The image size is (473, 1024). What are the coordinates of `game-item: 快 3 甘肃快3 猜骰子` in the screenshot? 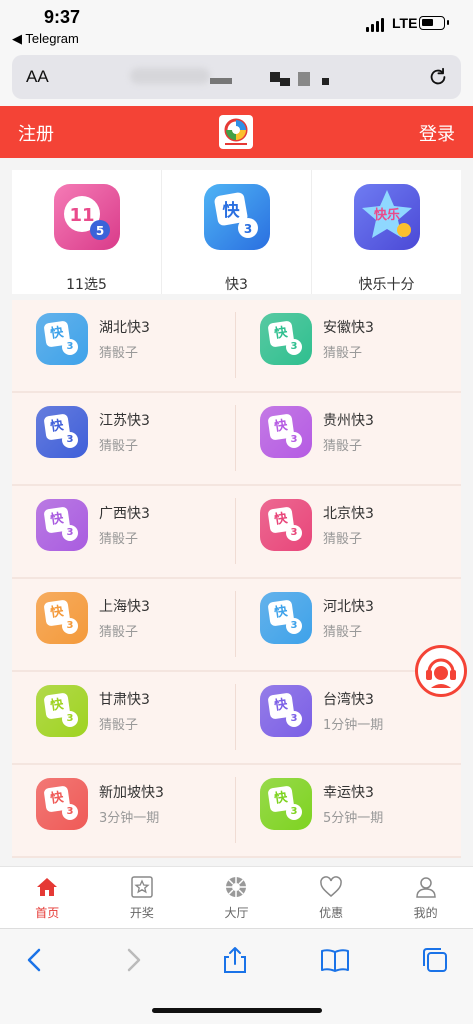 It's located at (124, 717).